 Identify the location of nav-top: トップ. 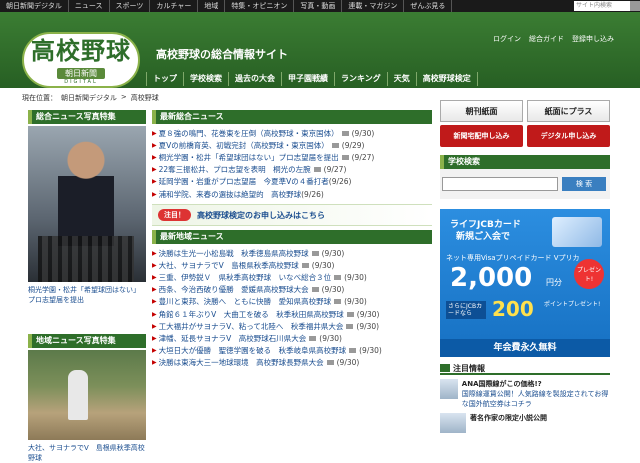
(165, 79).